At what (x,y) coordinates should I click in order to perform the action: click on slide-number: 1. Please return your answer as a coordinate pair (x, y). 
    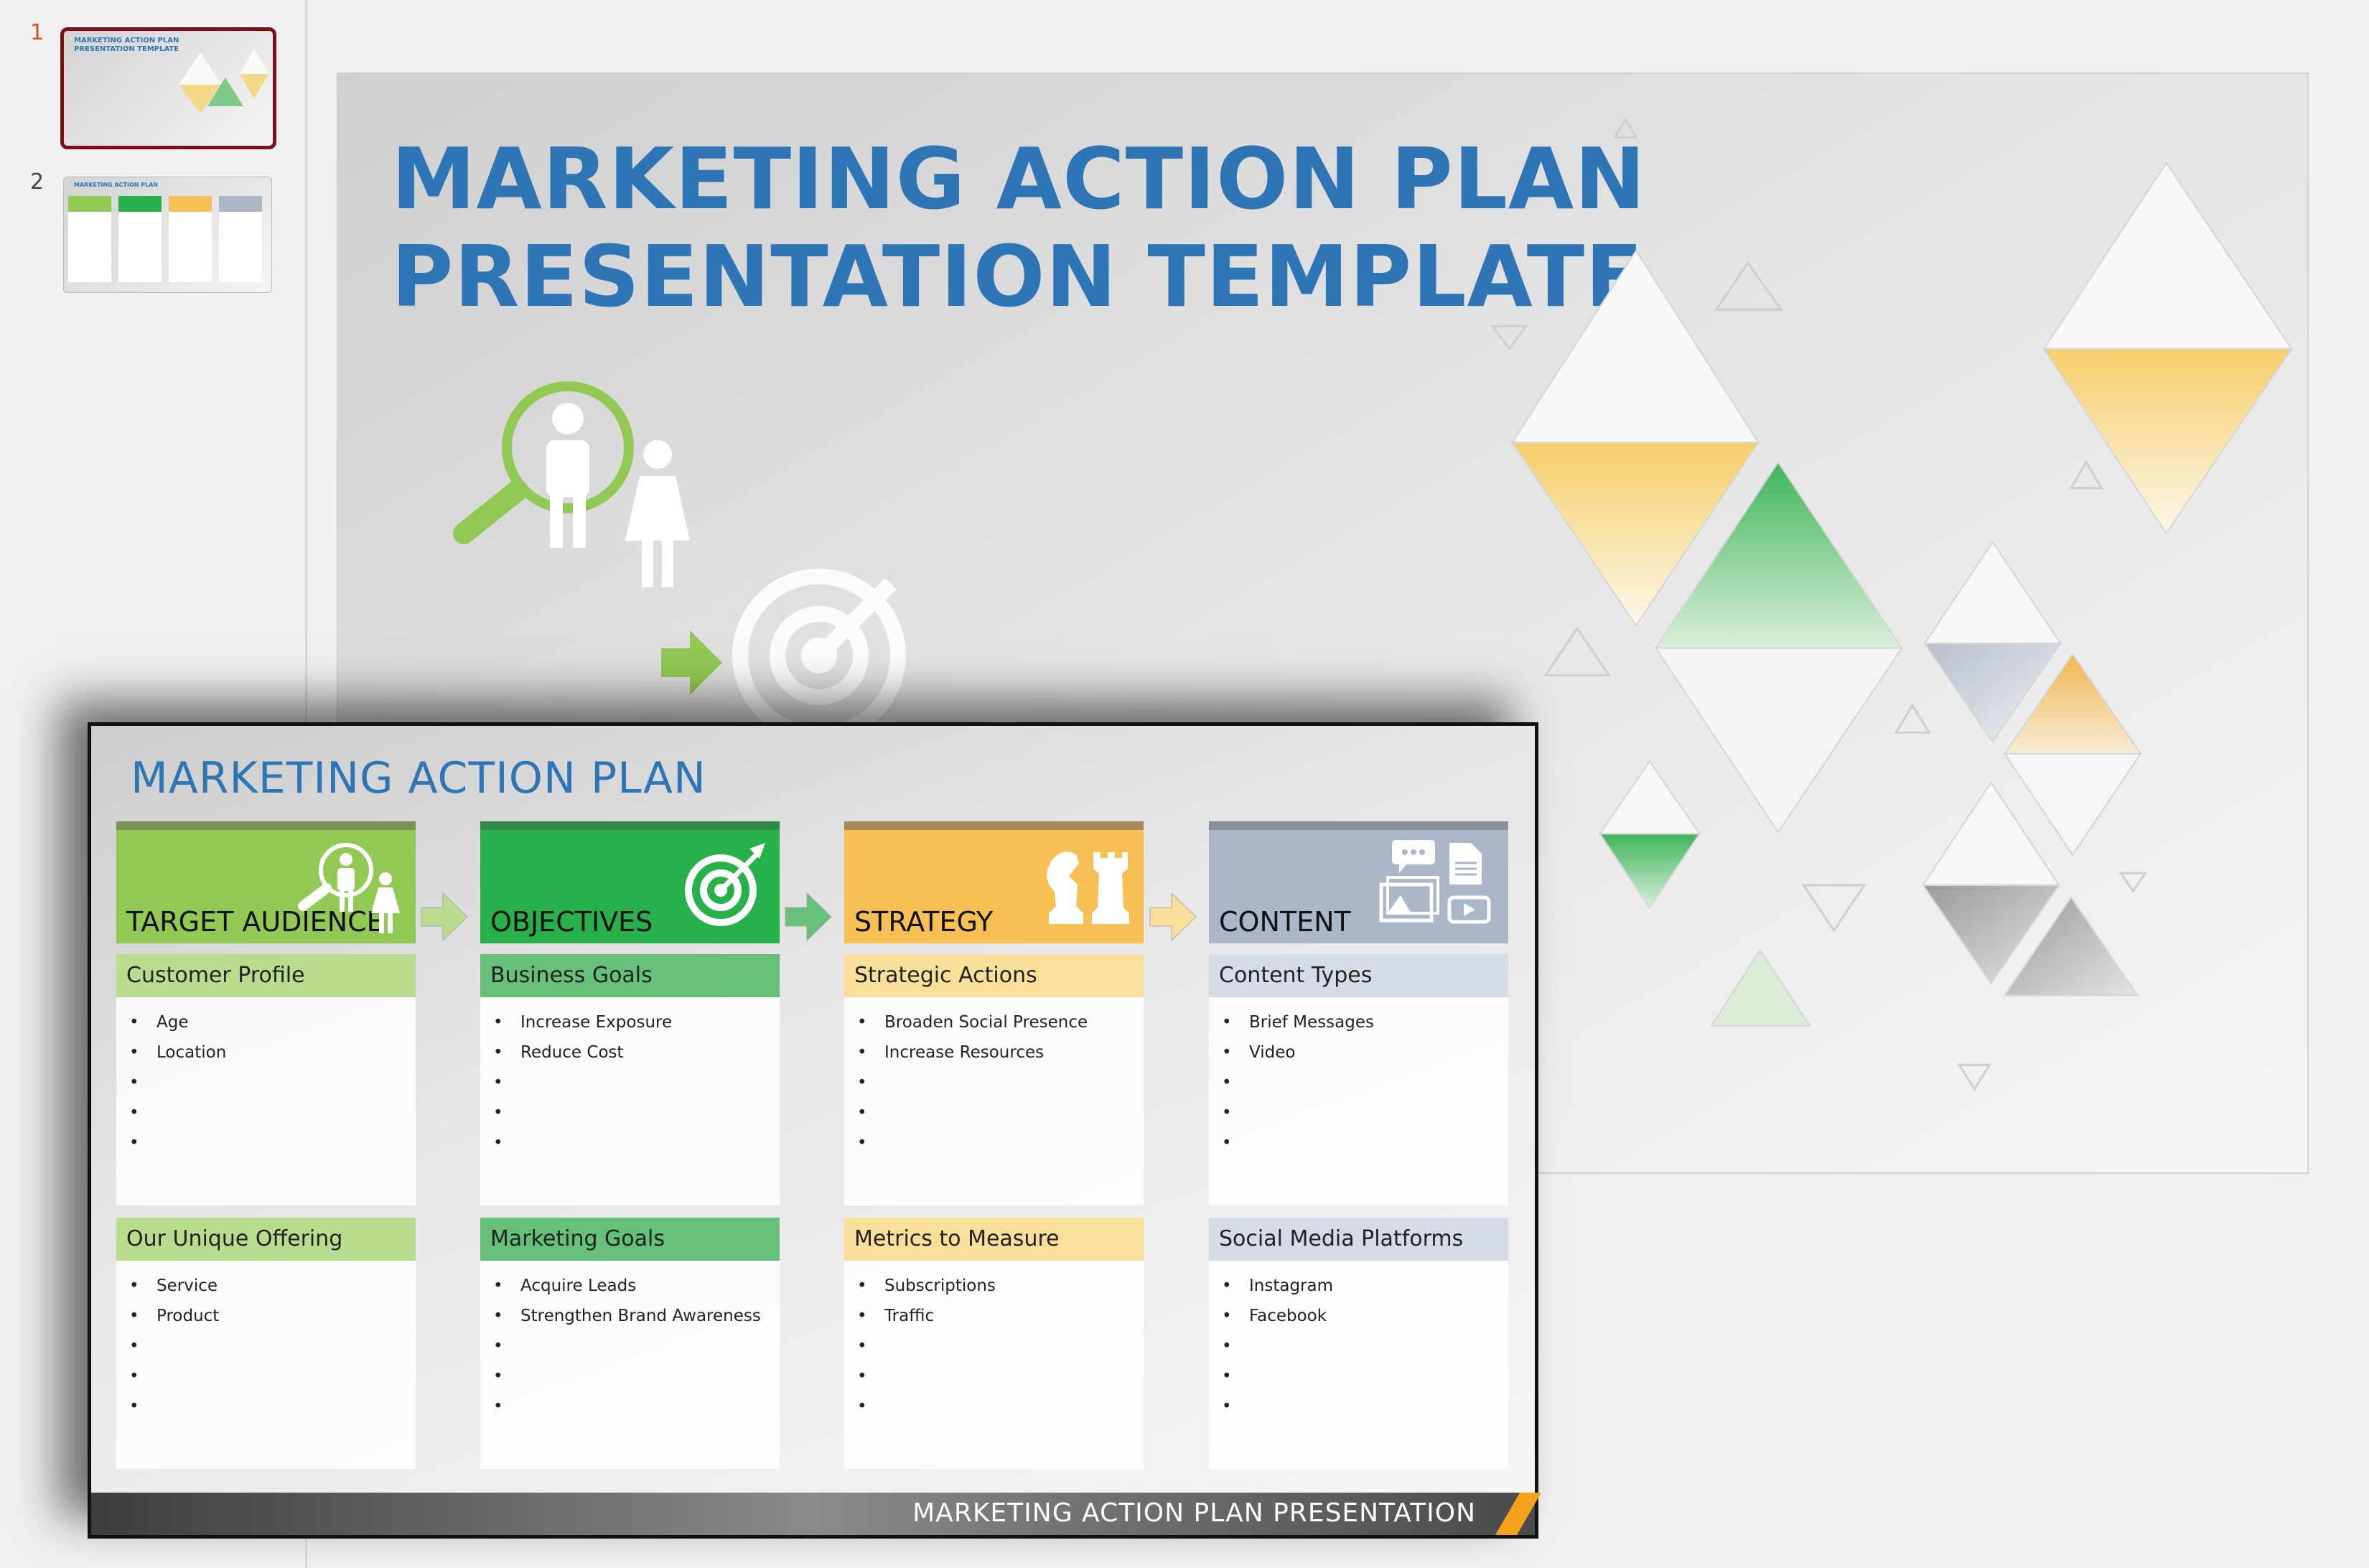
    Looking at the image, I should click on (37, 32).